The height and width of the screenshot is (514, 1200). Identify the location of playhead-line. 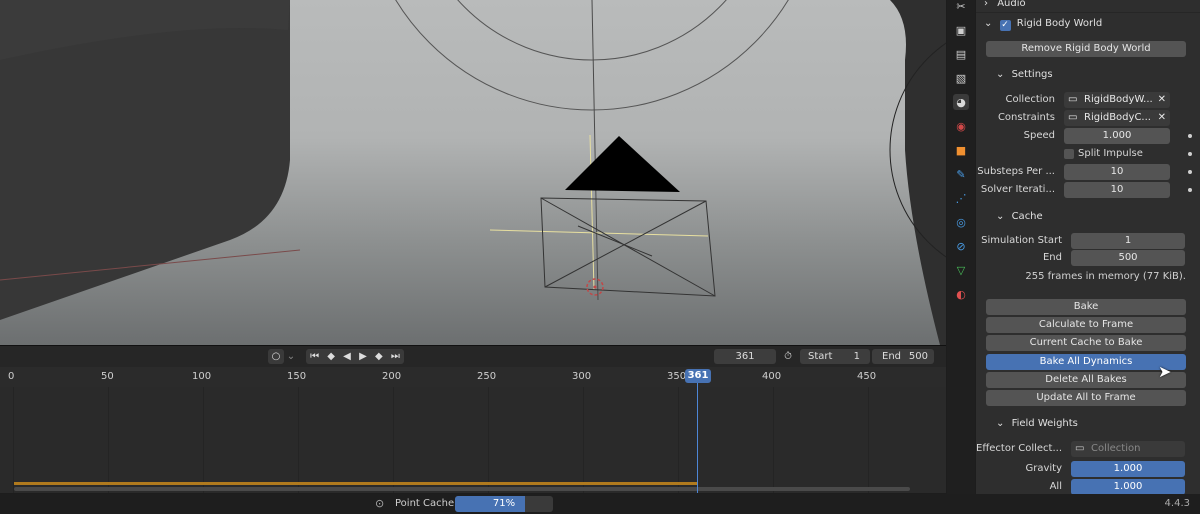
(697, 437).